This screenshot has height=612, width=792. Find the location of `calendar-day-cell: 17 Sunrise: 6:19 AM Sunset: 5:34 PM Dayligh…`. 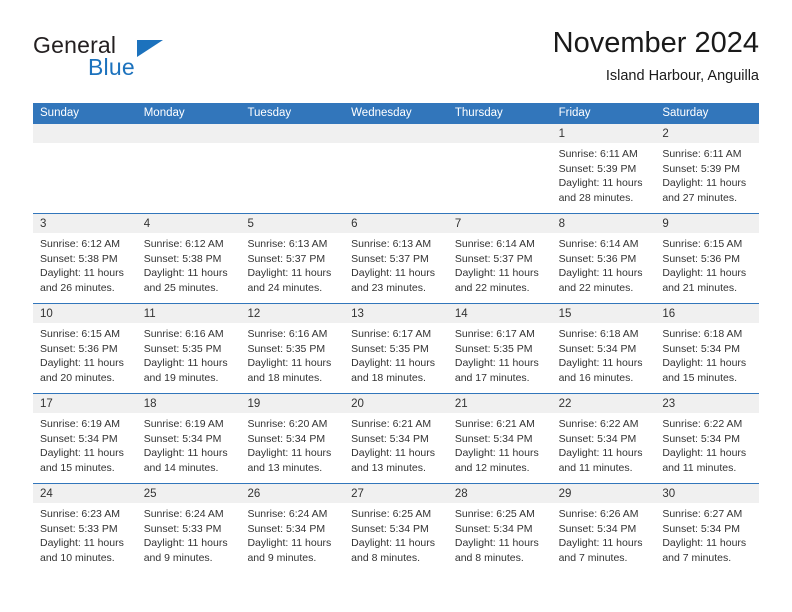

calendar-day-cell: 17 Sunrise: 6:19 AM Sunset: 5:34 PM Dayligh… is located at coordinates (85, 438).